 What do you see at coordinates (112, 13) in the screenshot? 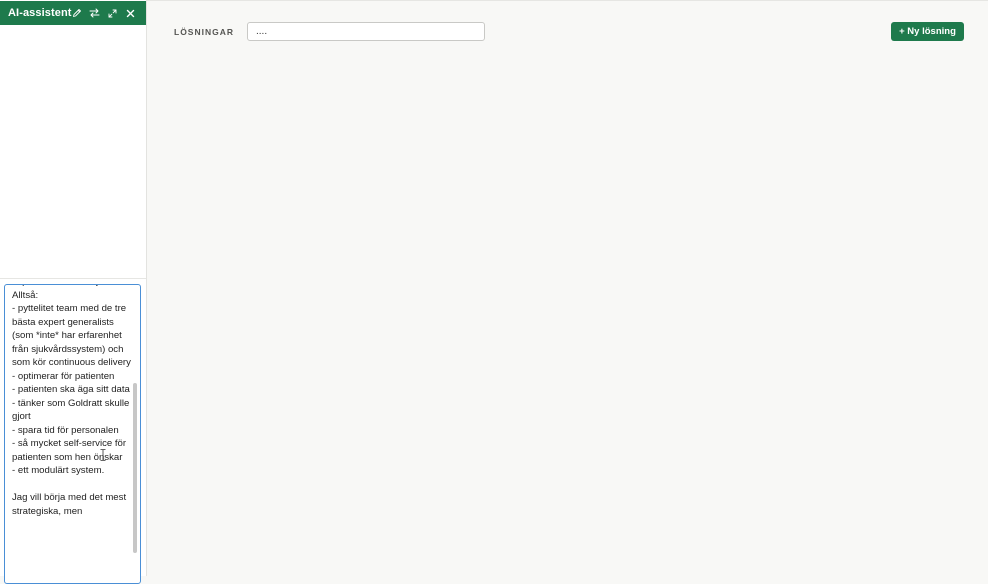
I see `expand-icon` at bounding box center [112, 13].